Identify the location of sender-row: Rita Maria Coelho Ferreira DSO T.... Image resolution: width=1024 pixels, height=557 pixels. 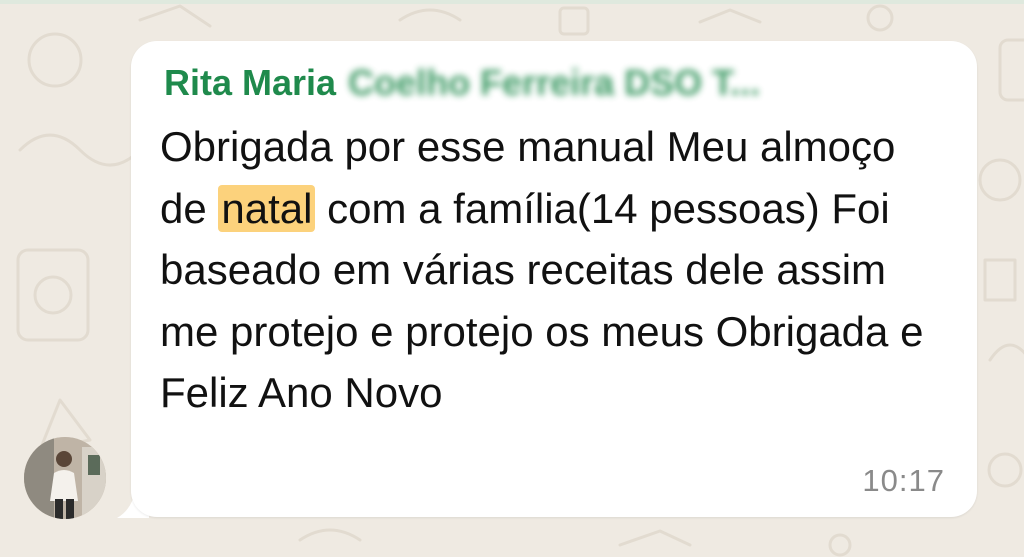
(462, 83).